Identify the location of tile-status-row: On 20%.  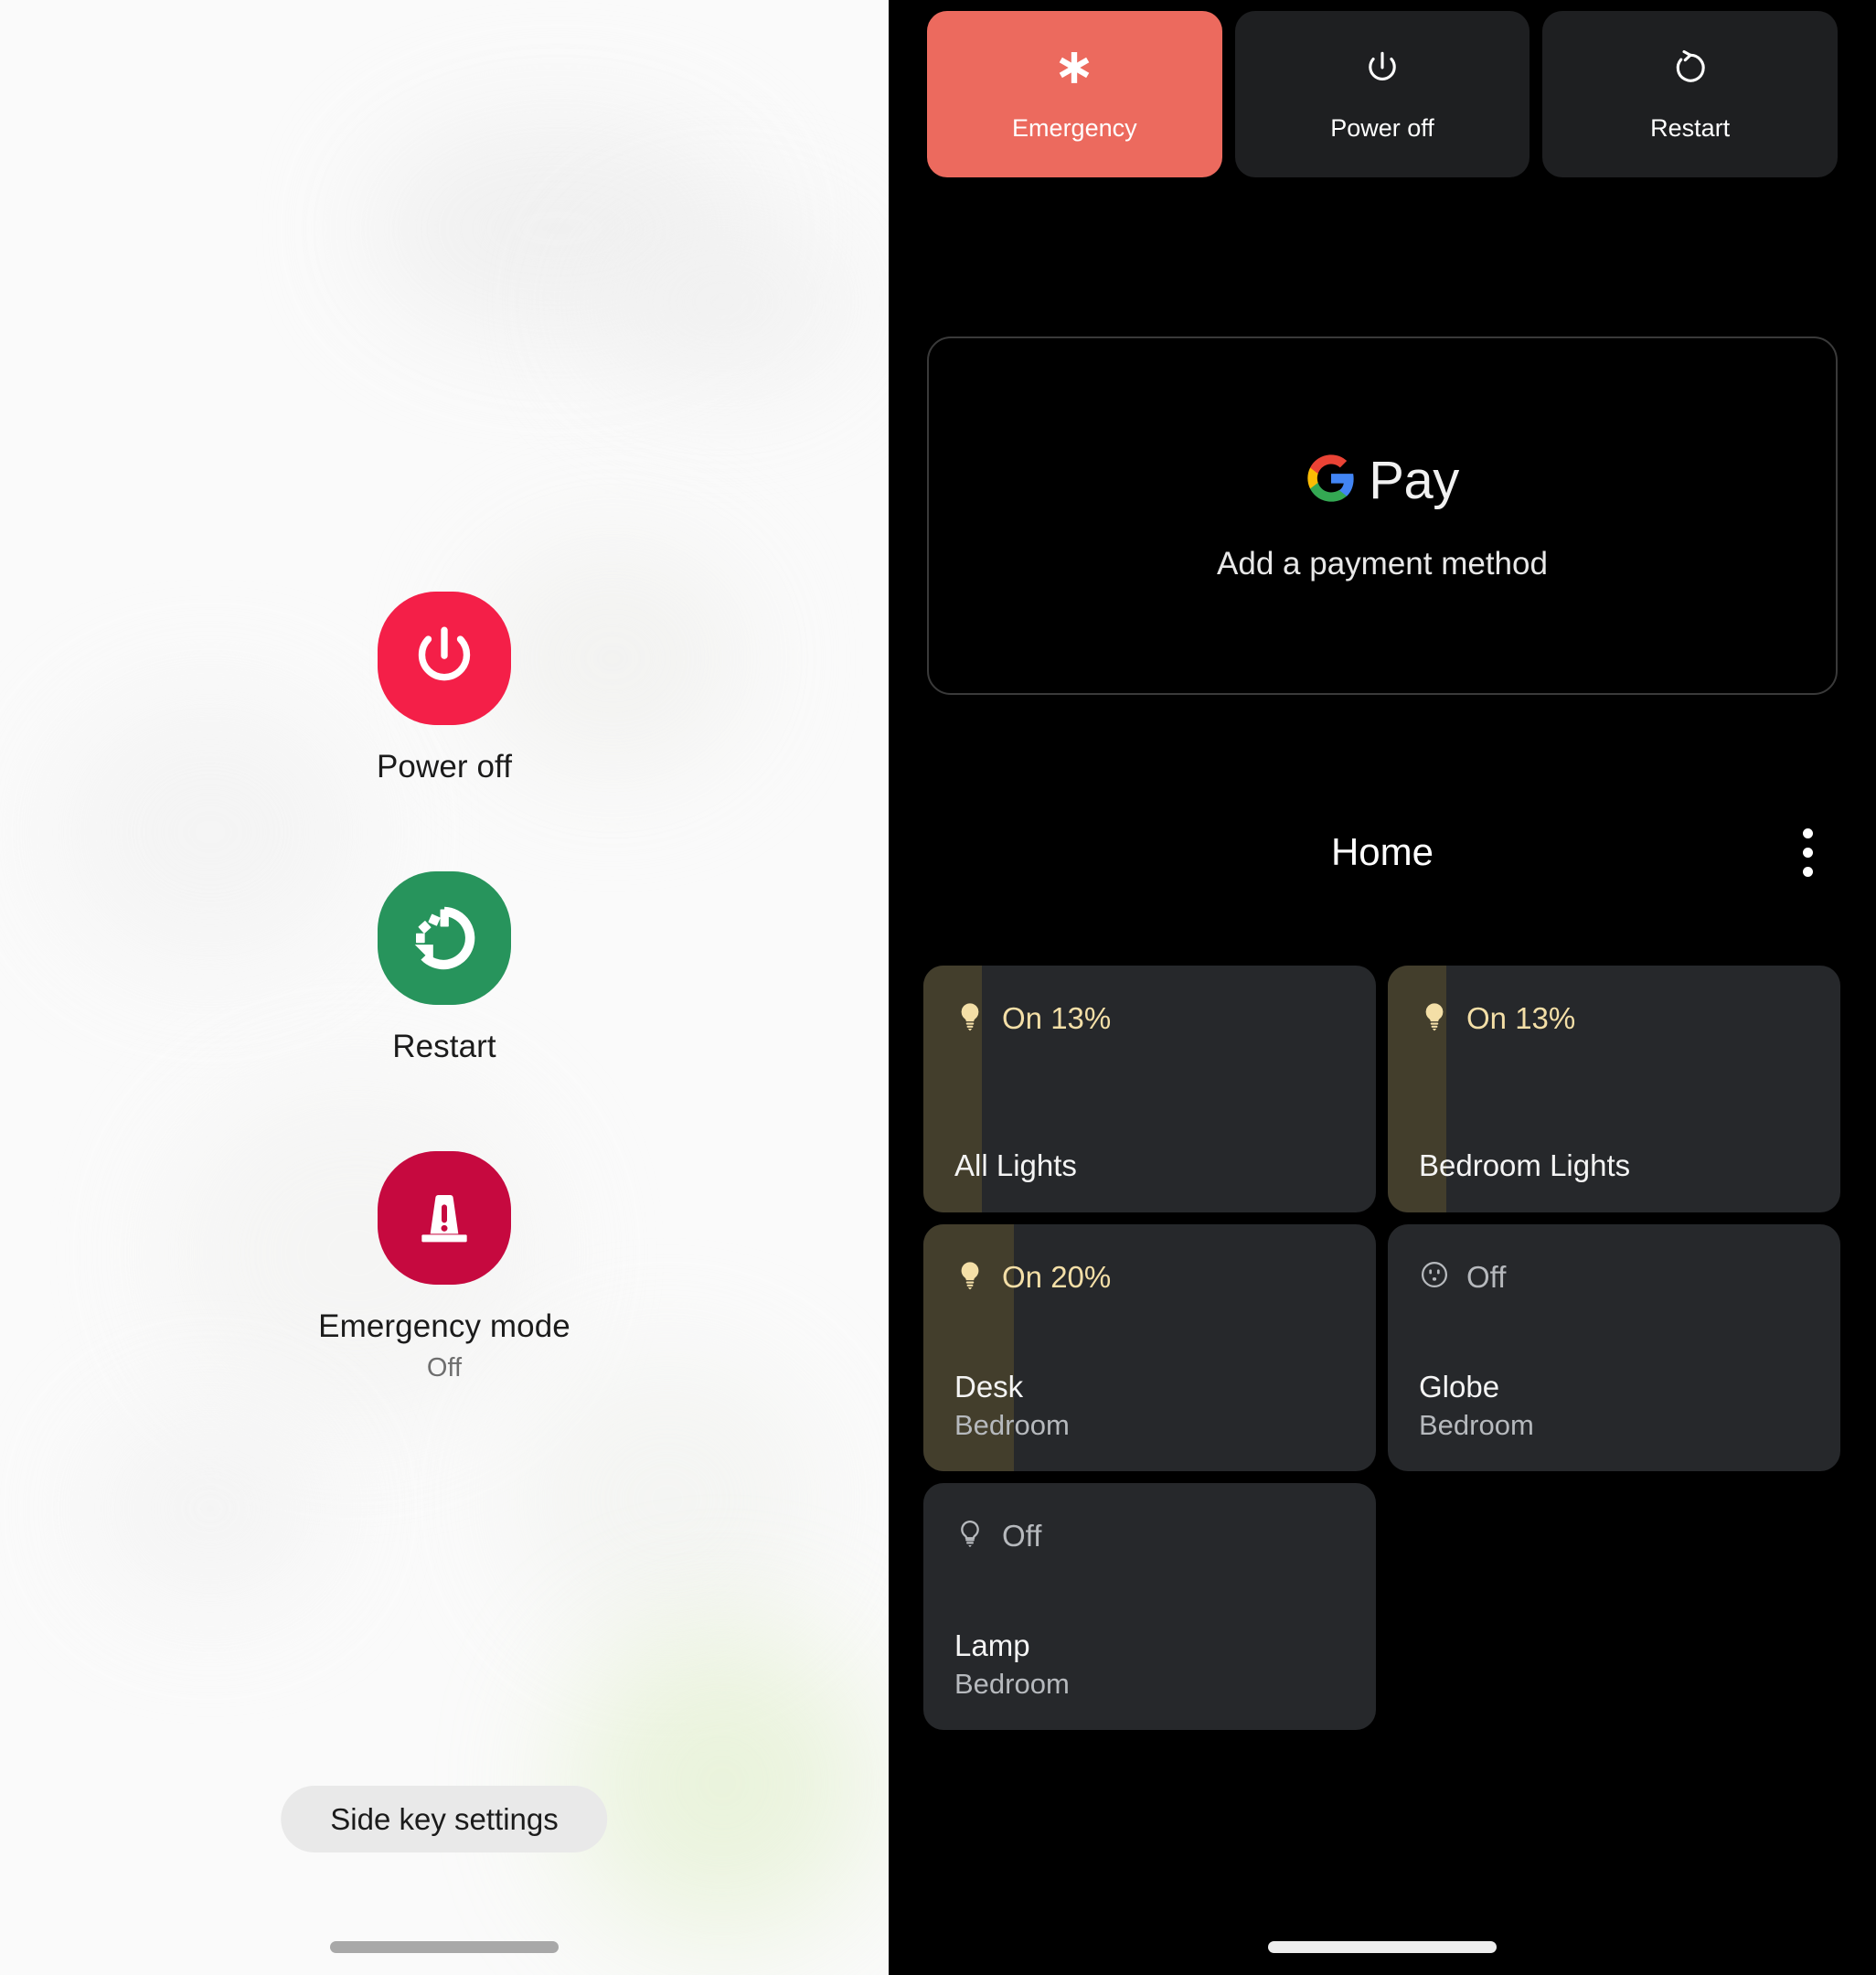
(1149, 1277).